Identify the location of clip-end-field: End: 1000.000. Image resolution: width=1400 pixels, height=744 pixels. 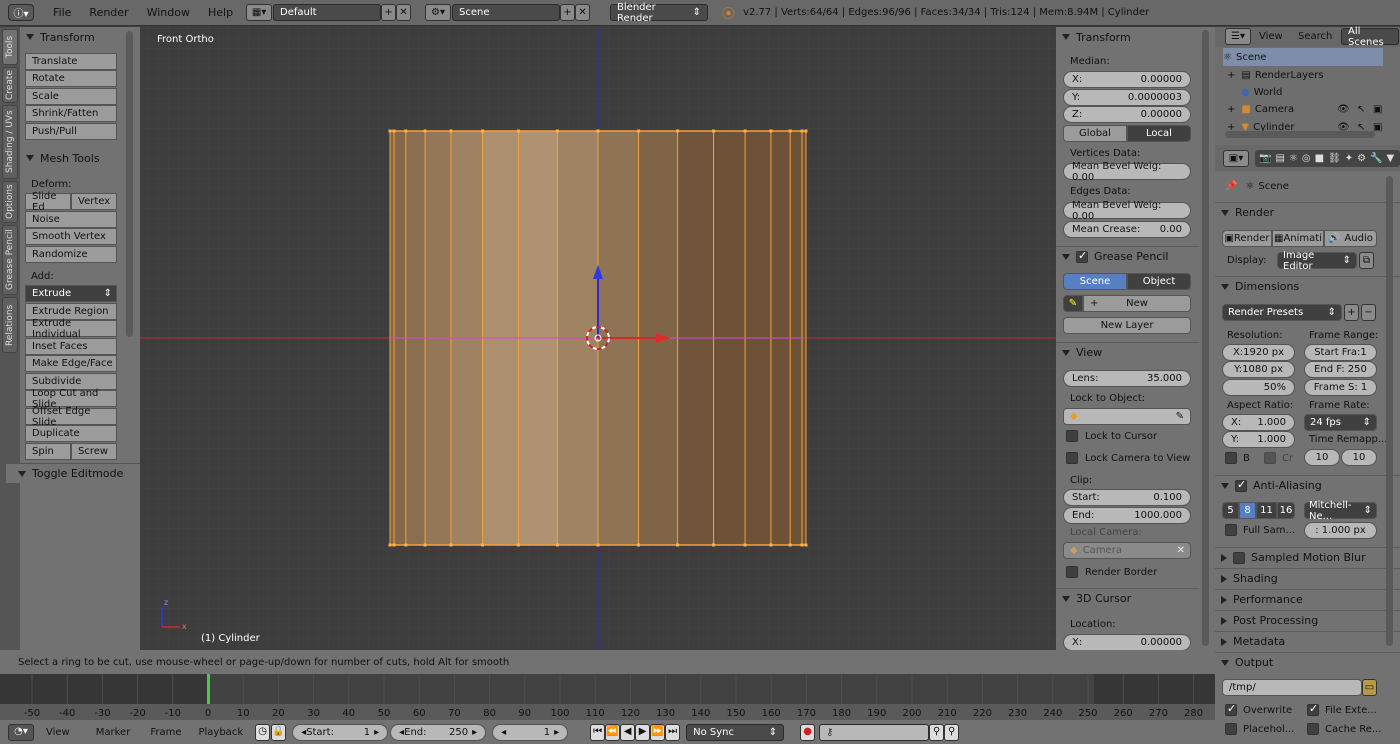
(1127, 515).